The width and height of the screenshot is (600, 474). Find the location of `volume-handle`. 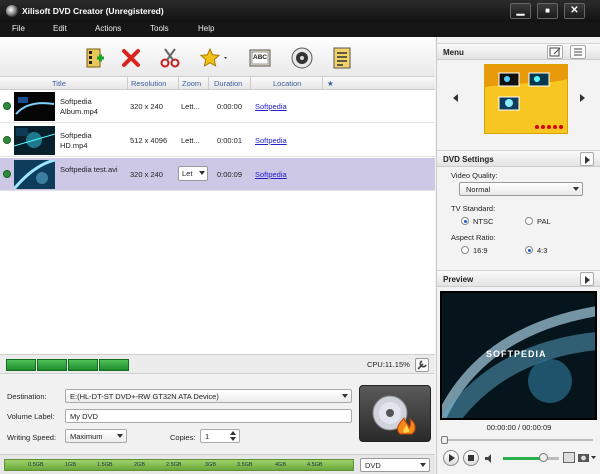

volume-handle is located at coordinates (543, 457).